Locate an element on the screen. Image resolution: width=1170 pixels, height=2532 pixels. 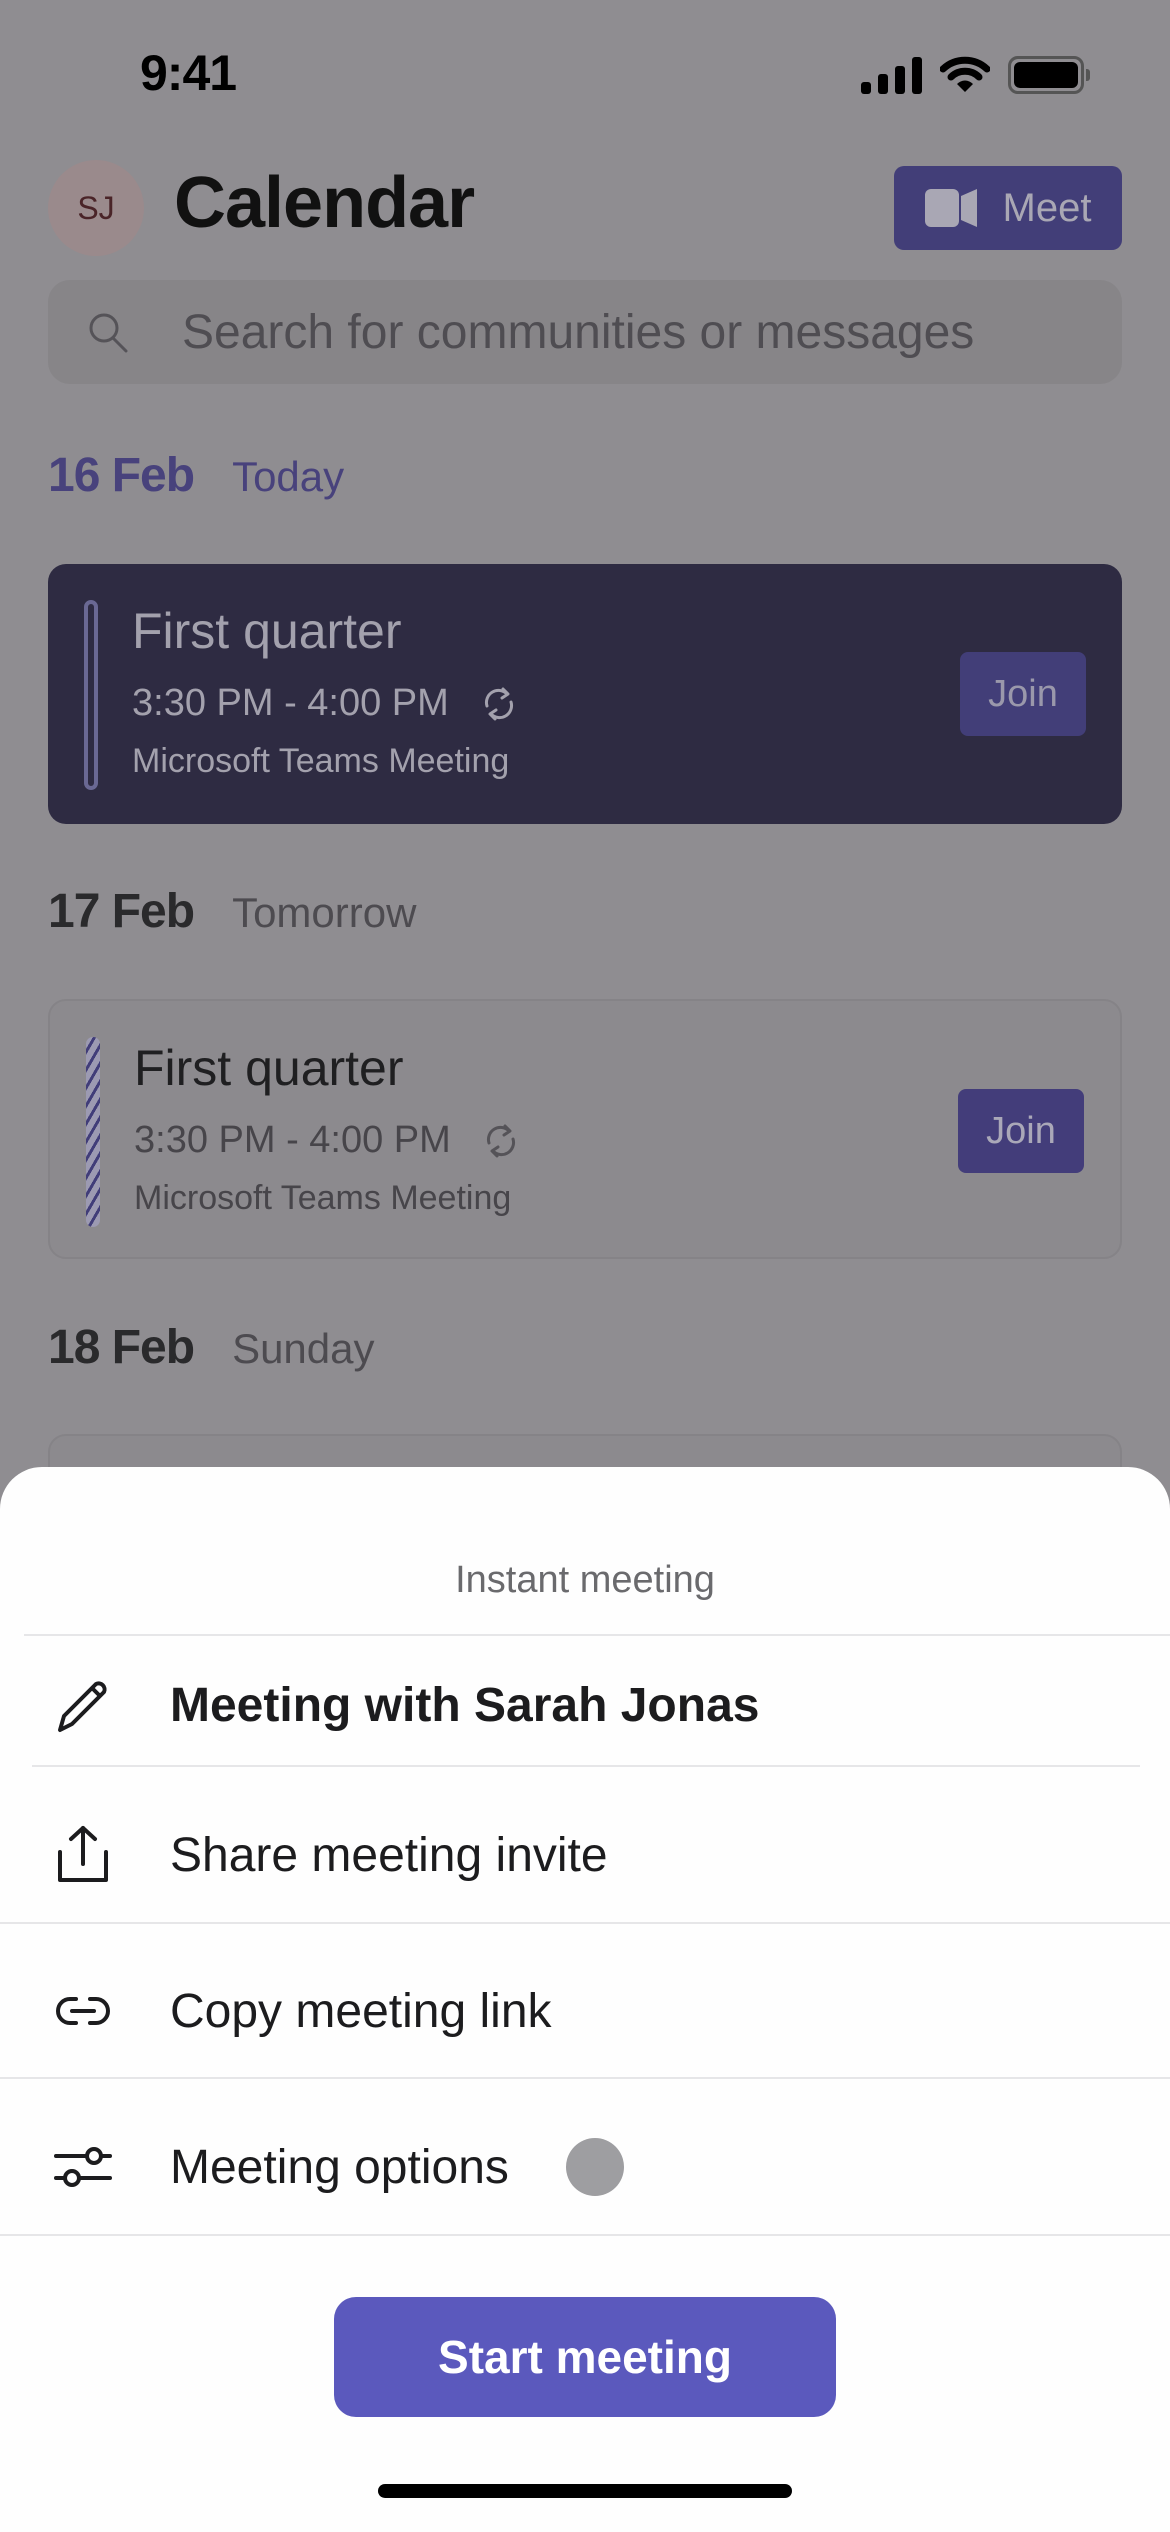
day-label: Today is located at coordinates (288, 476).